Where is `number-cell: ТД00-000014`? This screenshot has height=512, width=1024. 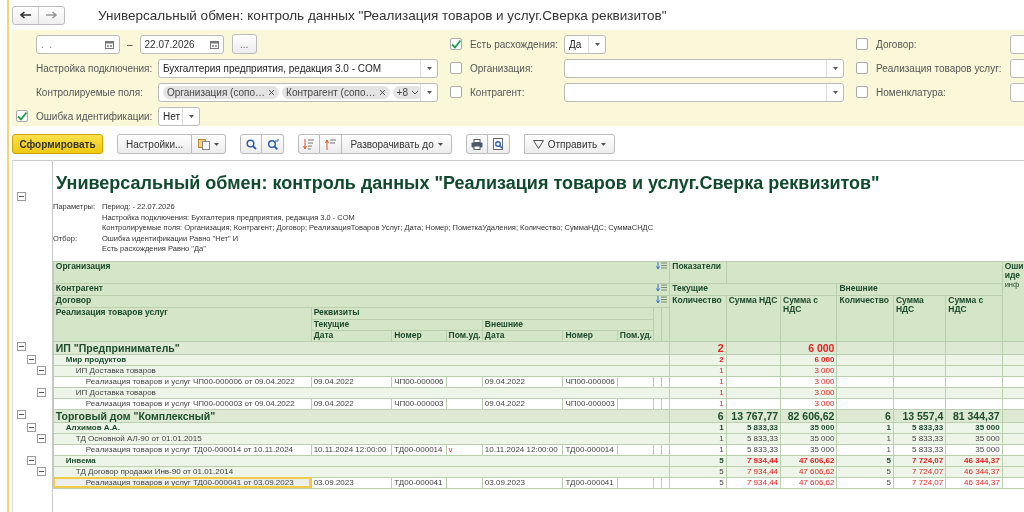
number-cell: ТД00-000014 is located at coordinates (589, 449).